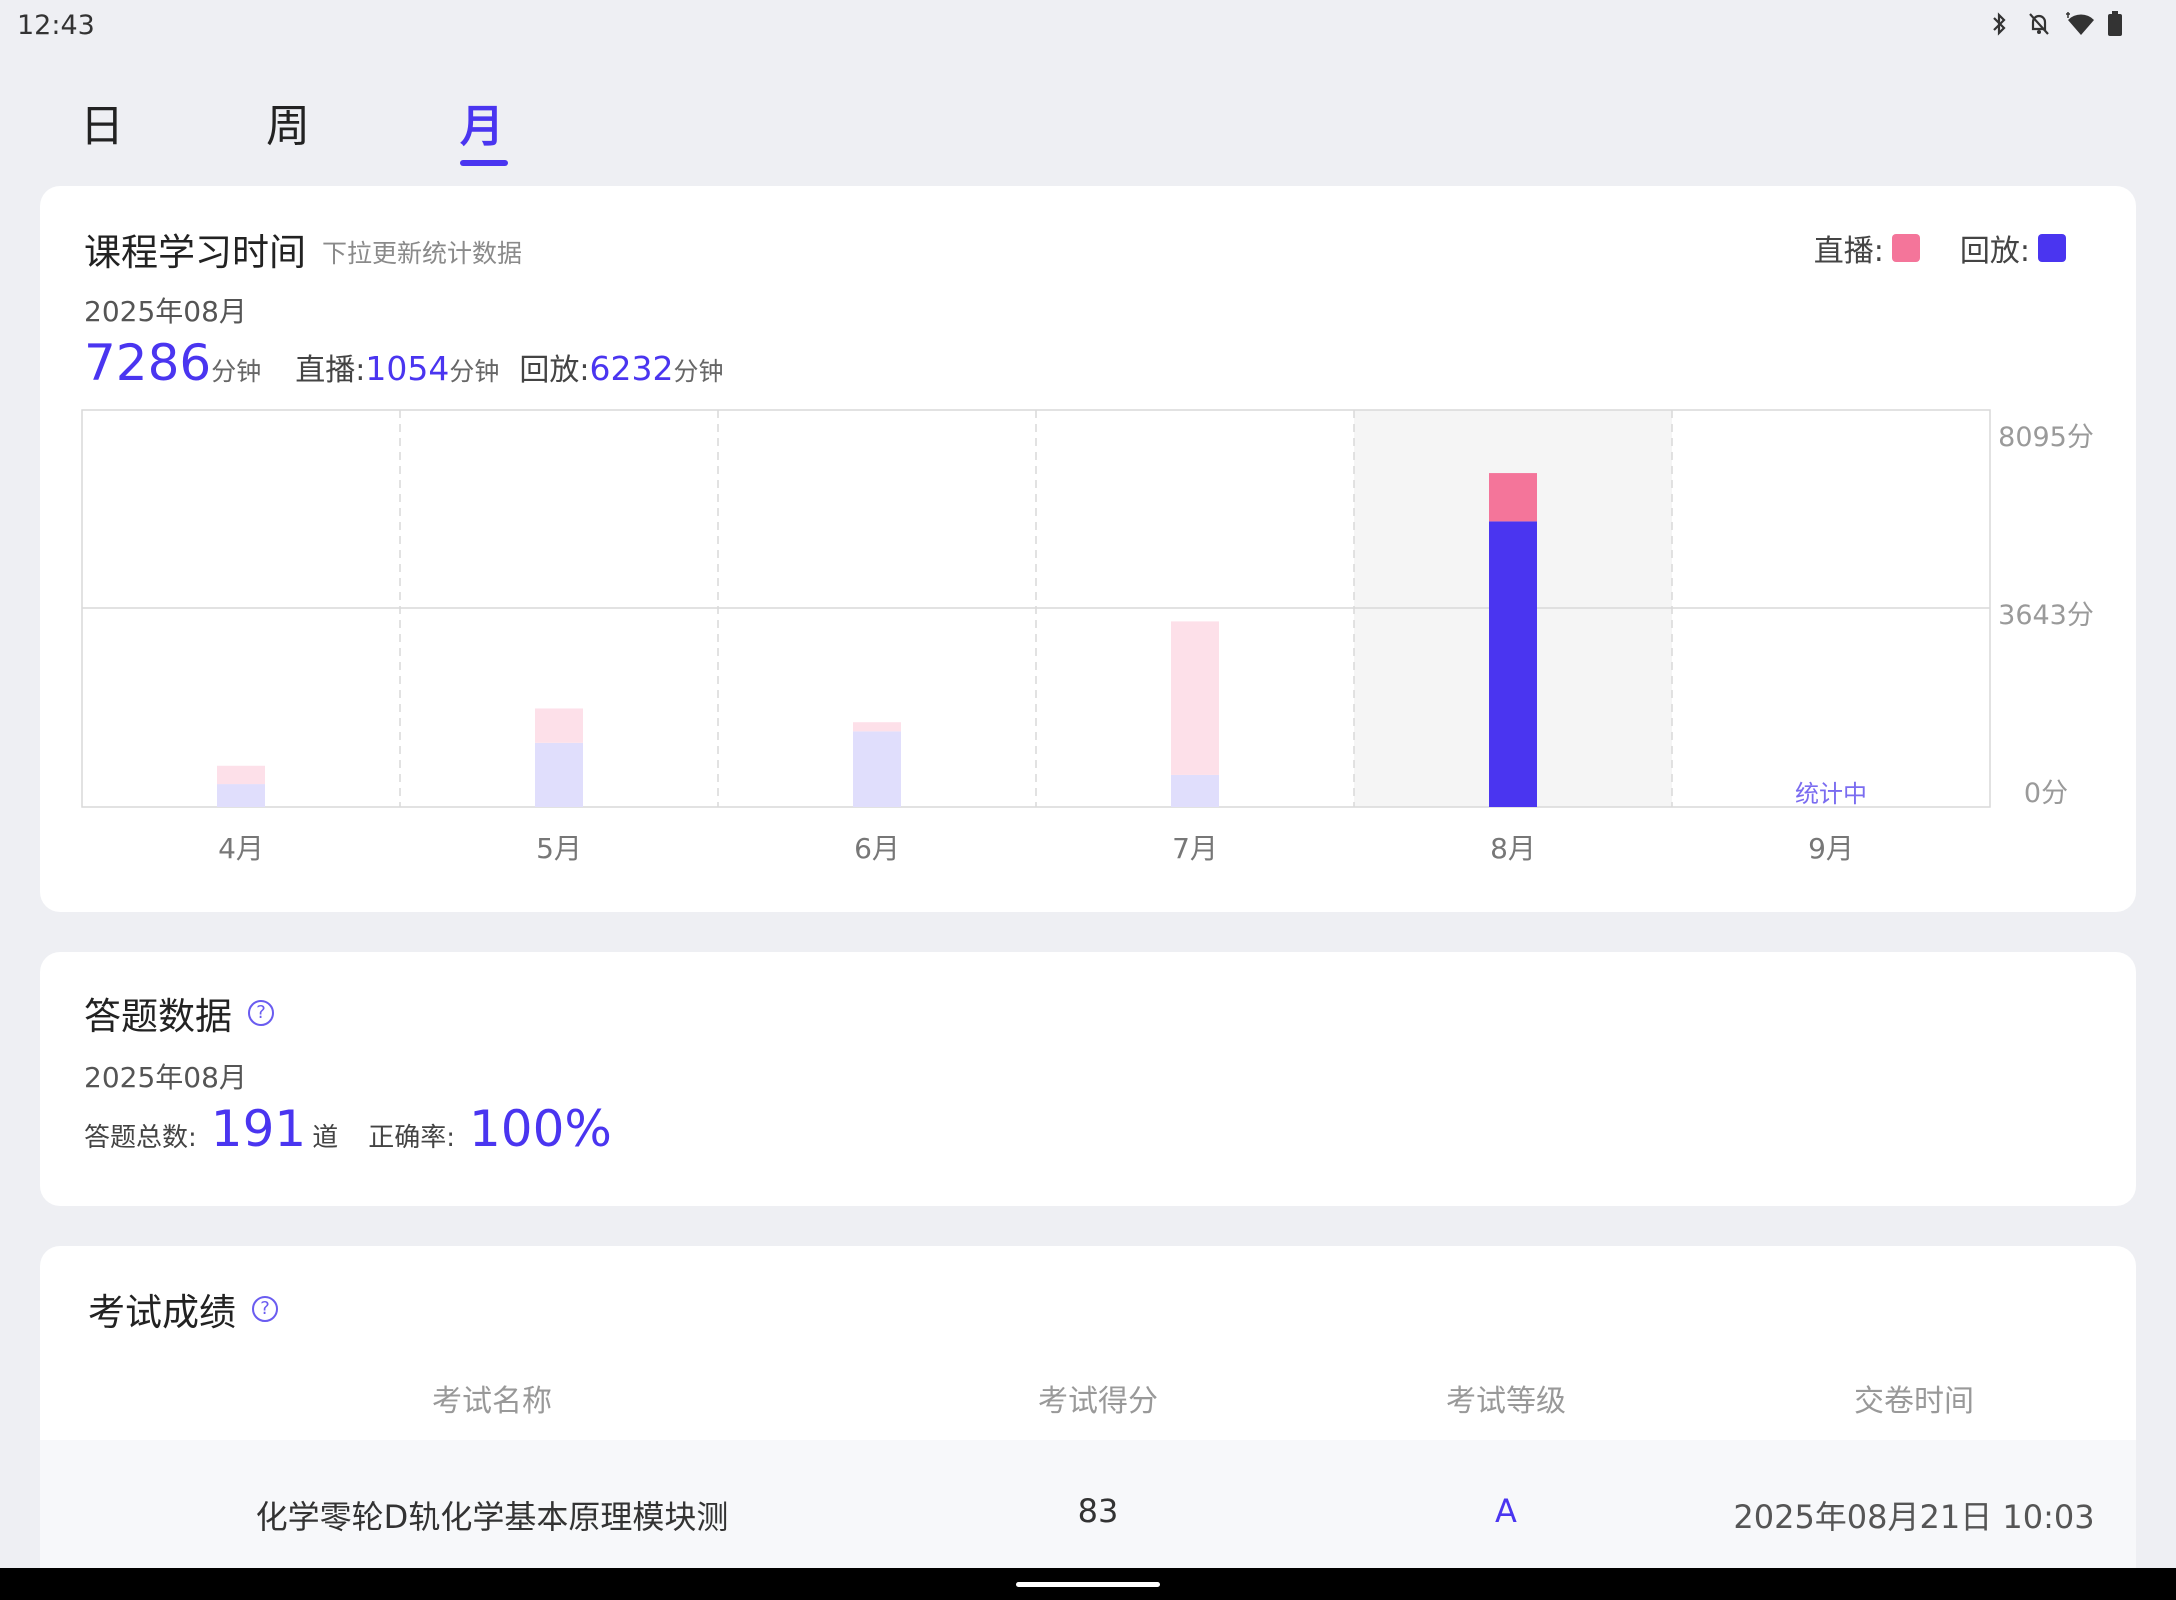  Describe the element at coordinates (1831, 848) in the screenshot. I see `x-tick-label: 9月` at that location.